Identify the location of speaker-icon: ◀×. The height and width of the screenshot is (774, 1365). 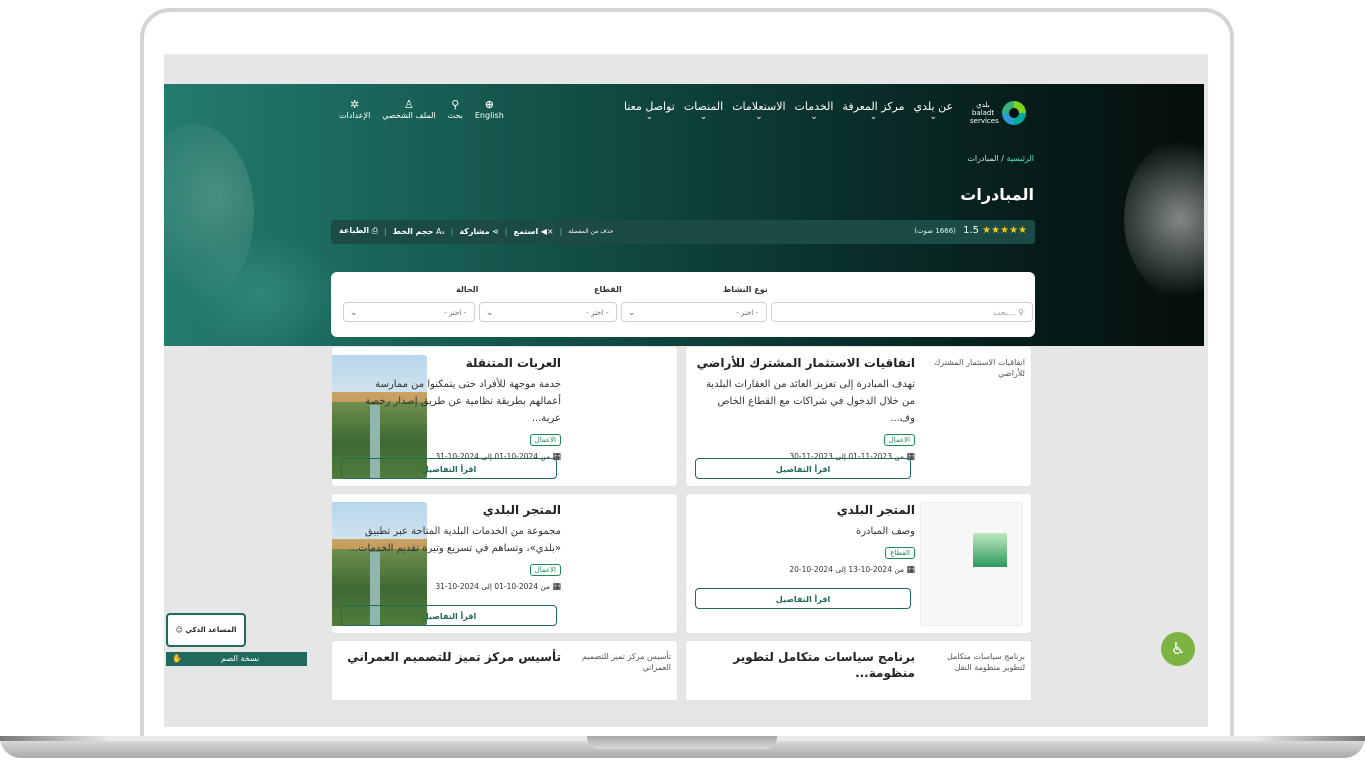
(547, 231).